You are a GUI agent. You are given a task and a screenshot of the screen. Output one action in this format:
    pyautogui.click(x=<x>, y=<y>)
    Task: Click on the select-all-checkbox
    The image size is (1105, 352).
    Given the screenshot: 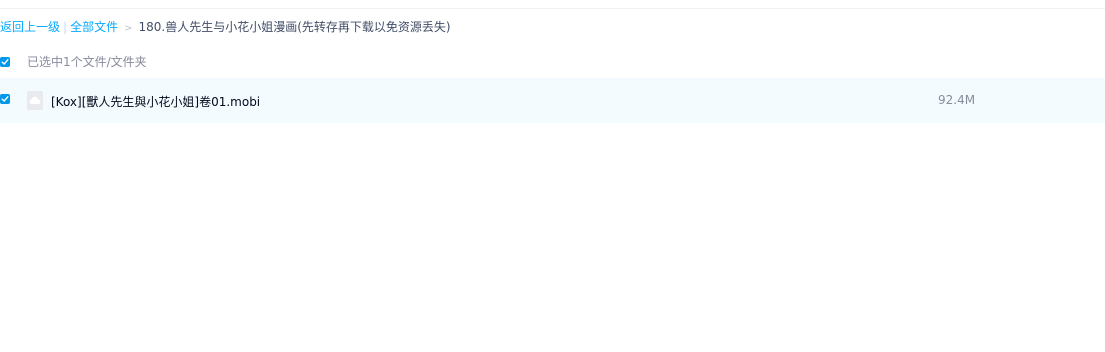 What is the action you would take?
    pyautogui.click(x=5, y=62)
    